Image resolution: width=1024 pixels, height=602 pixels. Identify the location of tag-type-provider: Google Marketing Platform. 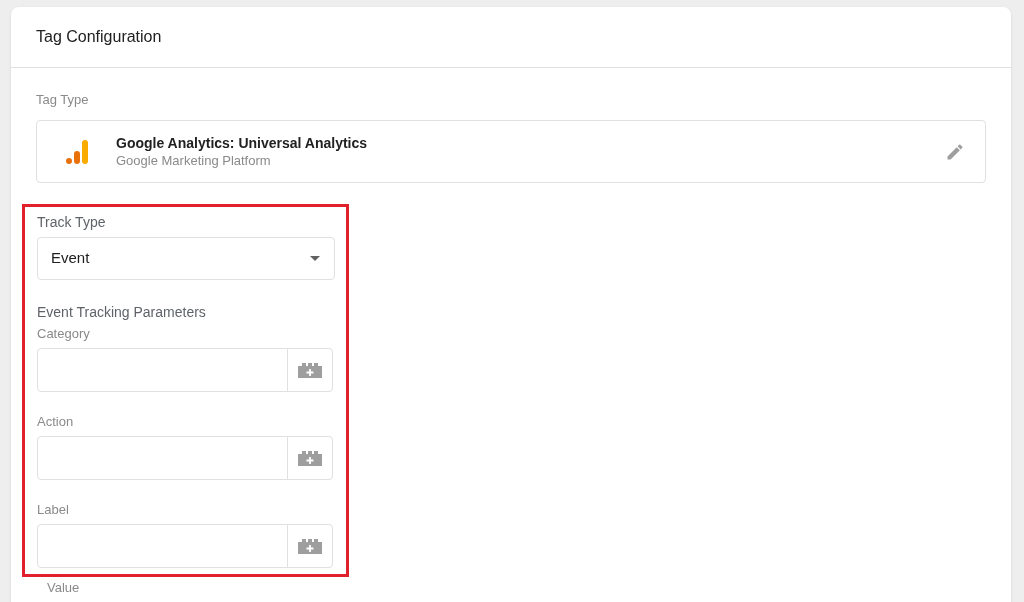
(194, 160).